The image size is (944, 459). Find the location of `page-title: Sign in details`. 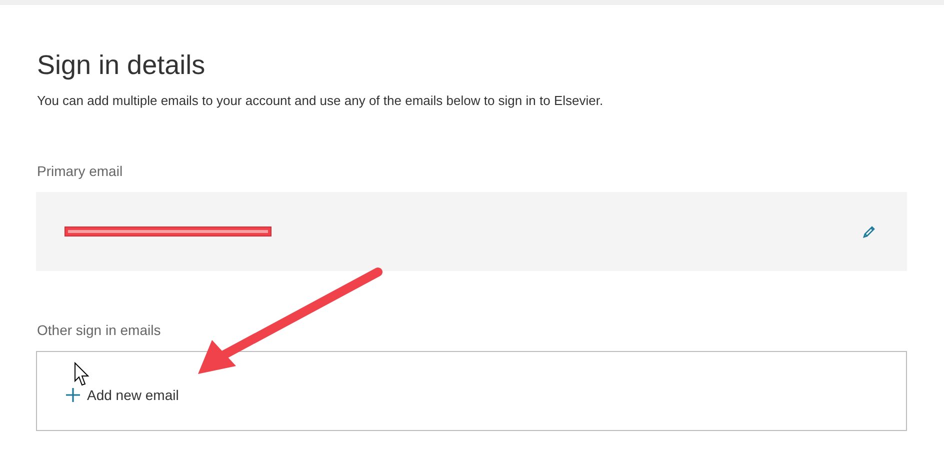

page-title: Sign in details is located at coordinates (121, 65).